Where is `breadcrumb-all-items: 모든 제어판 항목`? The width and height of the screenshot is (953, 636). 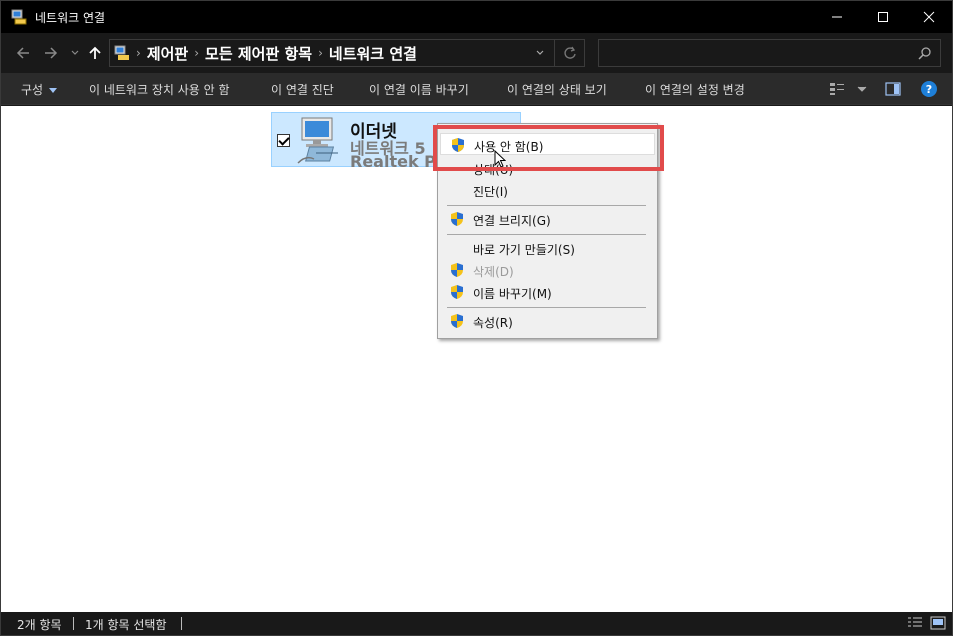 breadcrumb-all-items: 모든 제어판 항목 is located at coordinates (258, 53).